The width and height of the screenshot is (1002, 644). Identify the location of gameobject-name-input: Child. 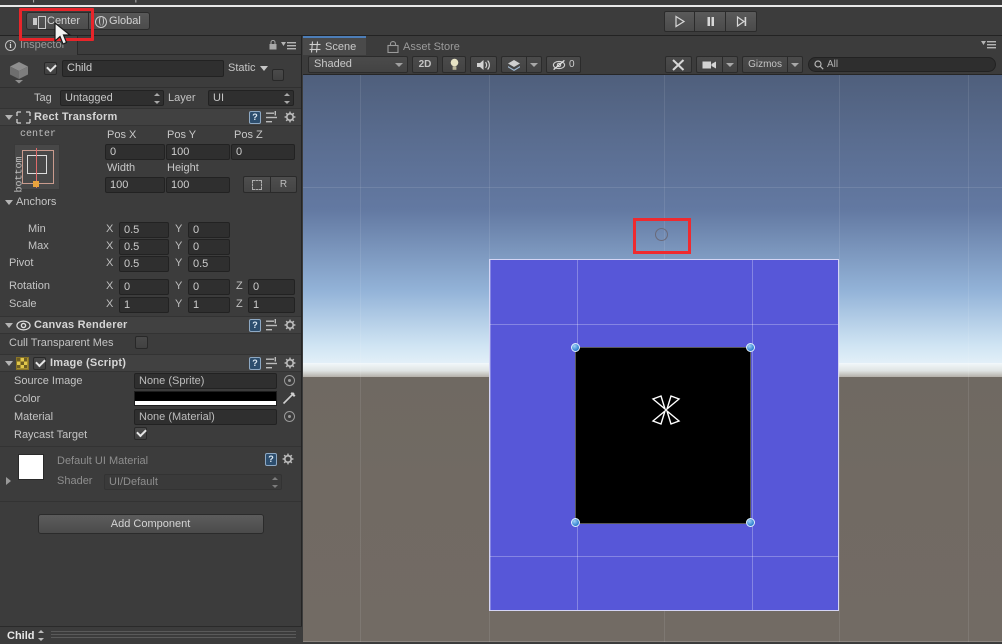
(143, 68).